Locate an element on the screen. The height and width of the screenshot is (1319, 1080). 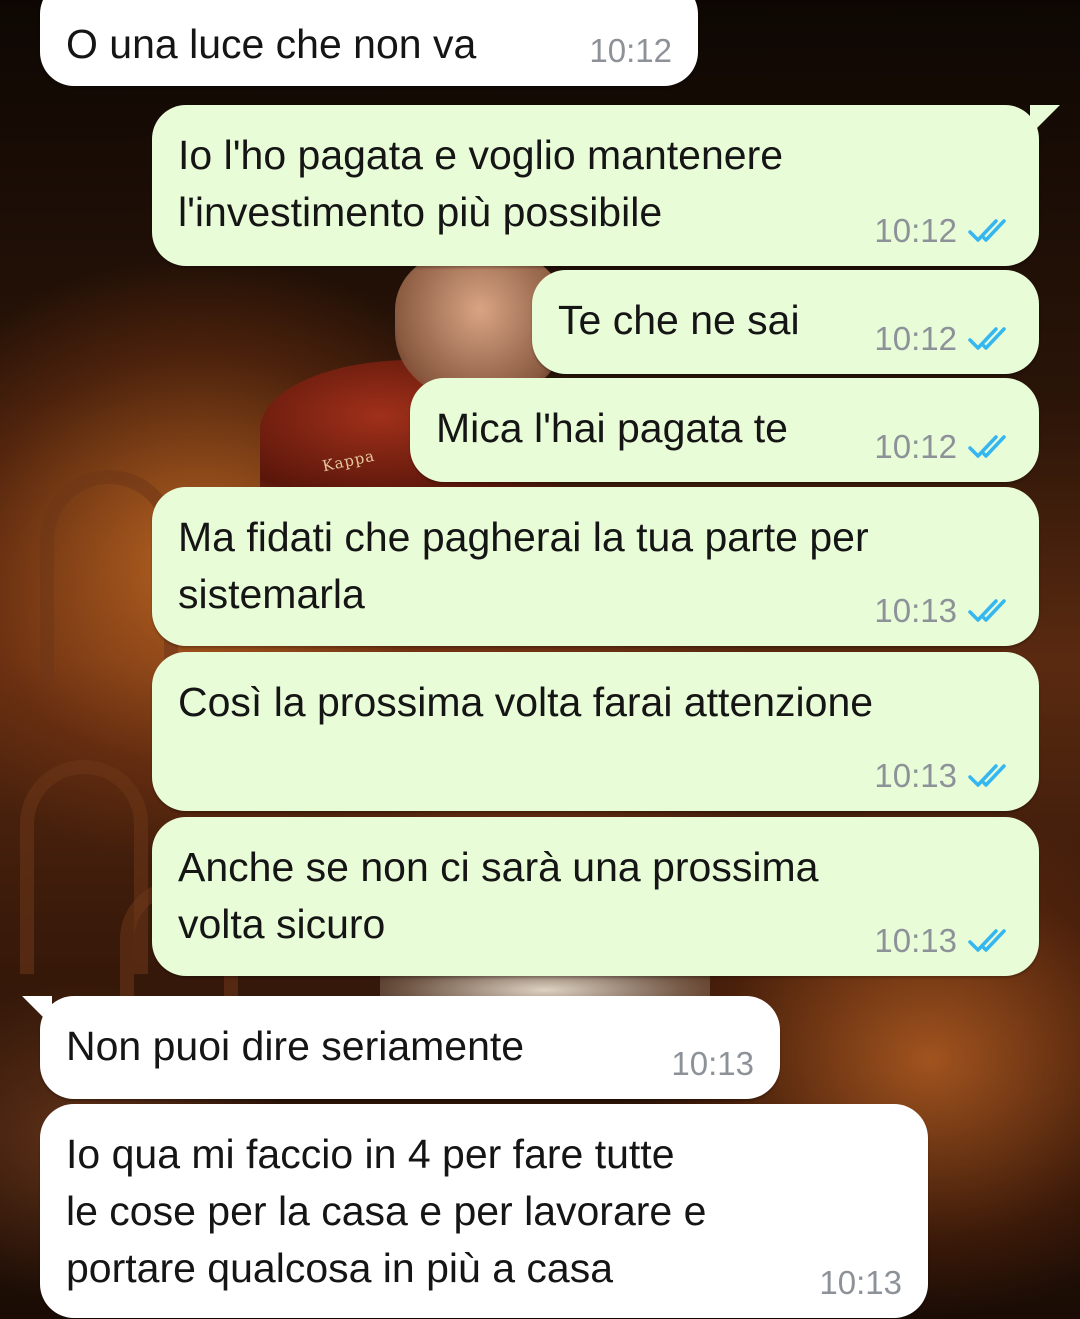
incoming-message: Non puoi dire seriamente 10:13 is located at coordinates (410, 1047).